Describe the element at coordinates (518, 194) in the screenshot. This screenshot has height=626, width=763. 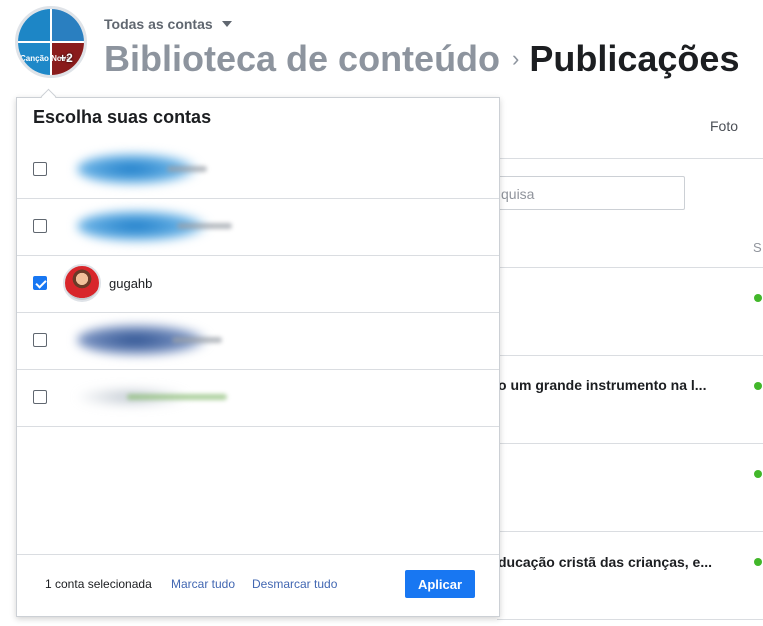
I see `search-placeholder: quisa` at that location.